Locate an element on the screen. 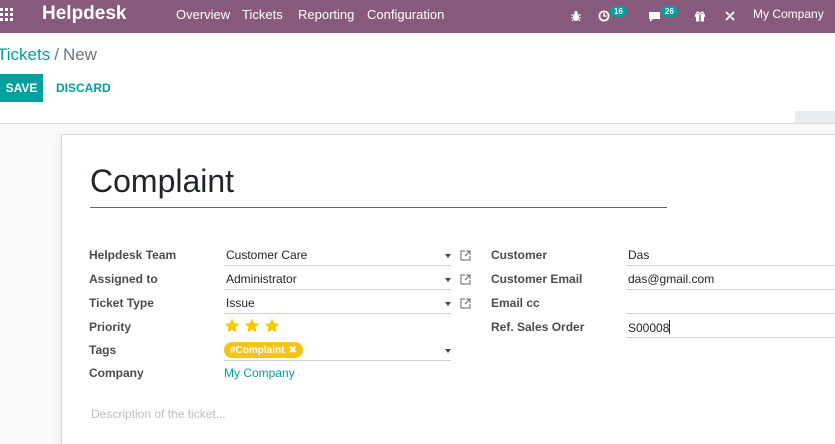 The image size is (835, 444). text-cursor is located at coordinates (670, 327).